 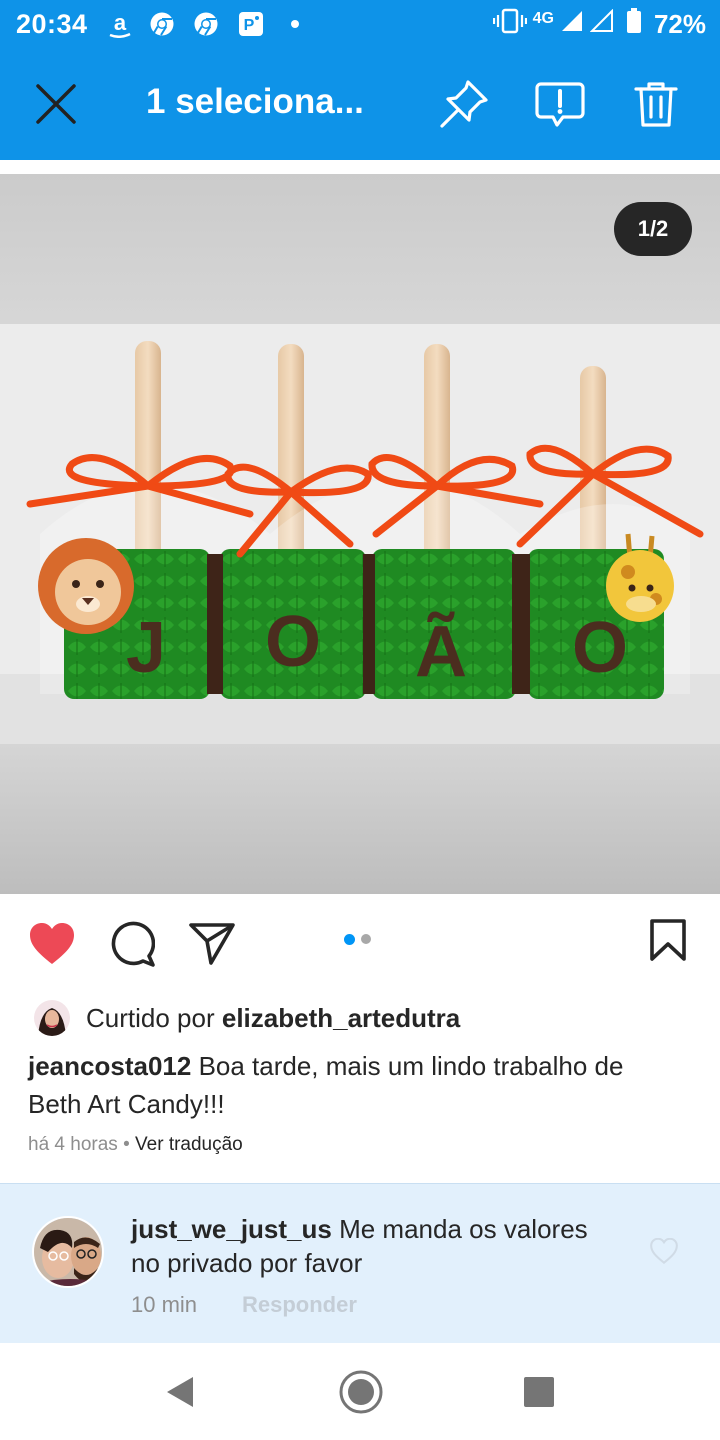 I want to click on share-send-icon, so click(x=212, y=944).